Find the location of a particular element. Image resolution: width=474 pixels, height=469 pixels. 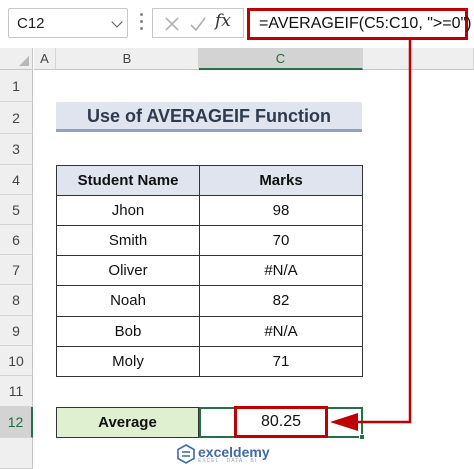

table-cell-marks: 98 is located at coordinates (281, 210).